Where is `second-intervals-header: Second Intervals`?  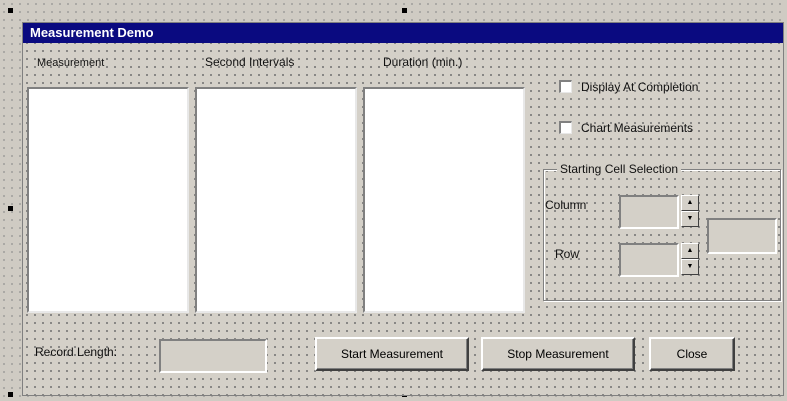
second-intervals-header: Second Intervals is located at coordinates (250, 62).